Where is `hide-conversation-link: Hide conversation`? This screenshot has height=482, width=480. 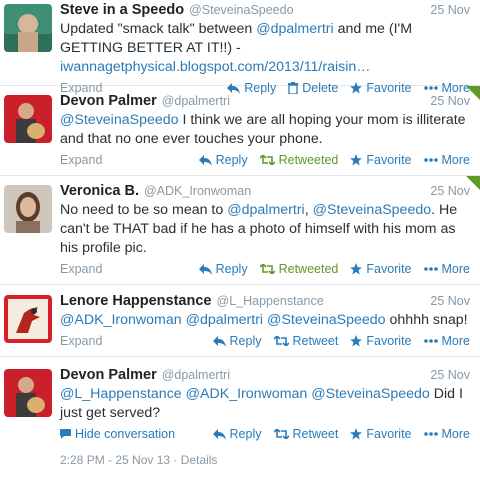 hide-conversation-link: Hide conversation is located at coordinates (117, 434).